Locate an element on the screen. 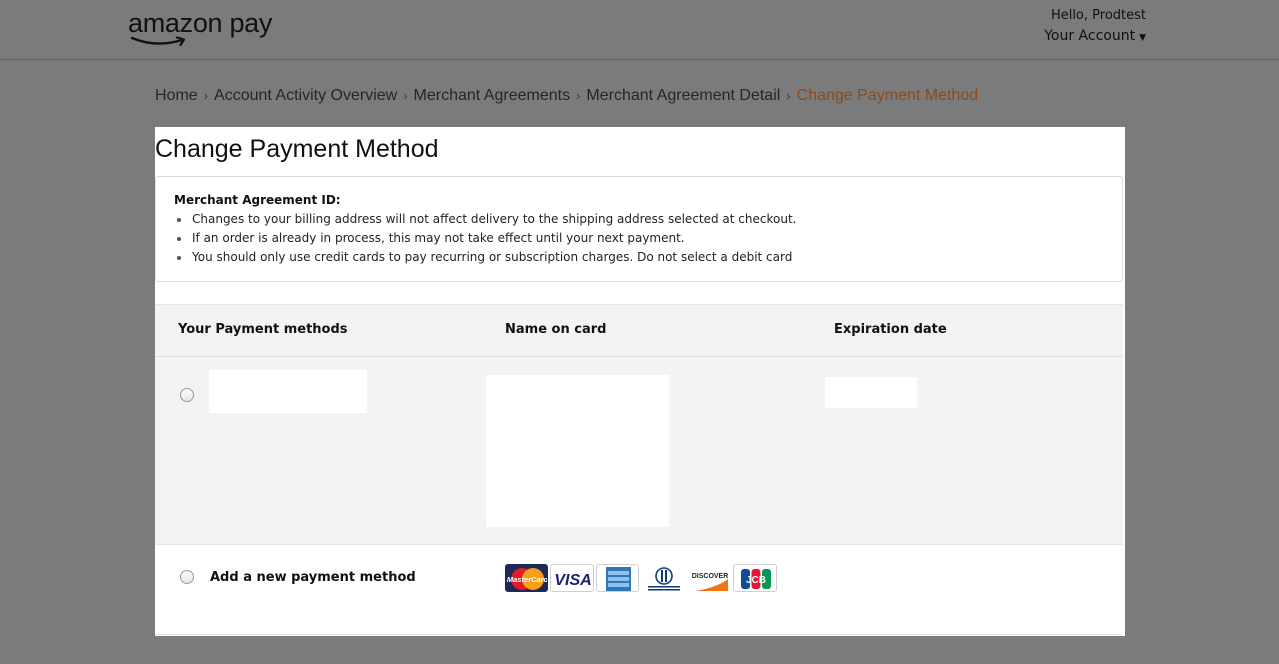  add-payment-method-row: Add a new payment method MasterCard VISA is located at coordinates (639, 590).